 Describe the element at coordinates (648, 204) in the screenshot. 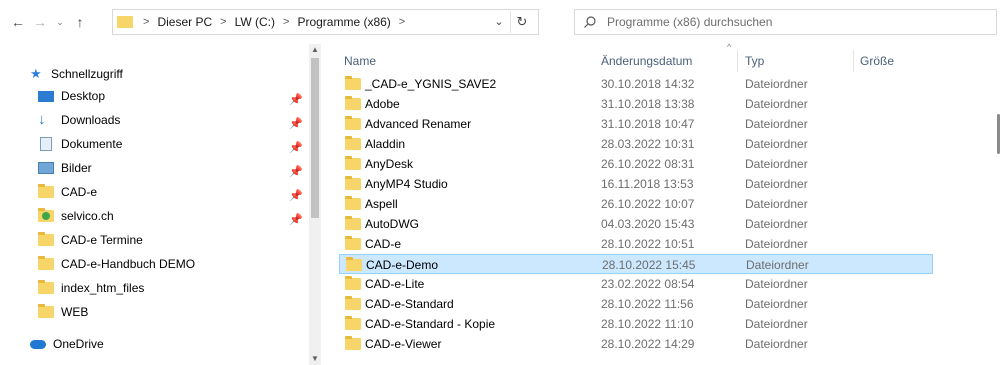

I see `file-date: 26.10.2022 10:07` at that location.